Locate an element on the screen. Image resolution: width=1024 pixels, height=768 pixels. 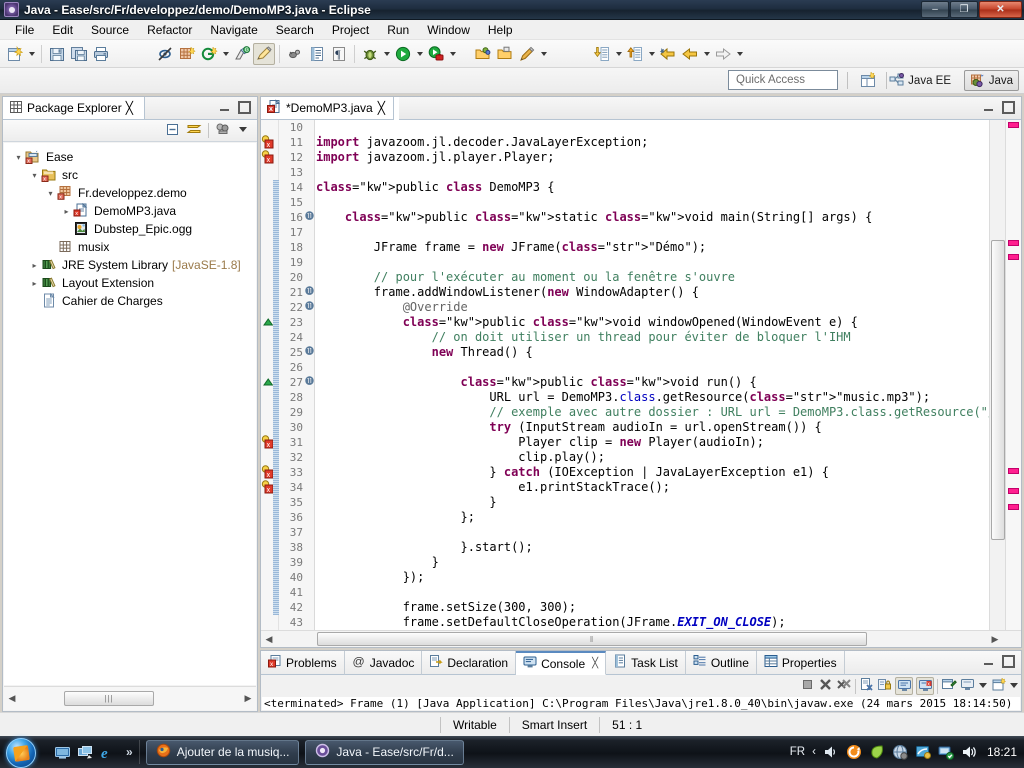
save-icon is located at coordinates (57, 54).